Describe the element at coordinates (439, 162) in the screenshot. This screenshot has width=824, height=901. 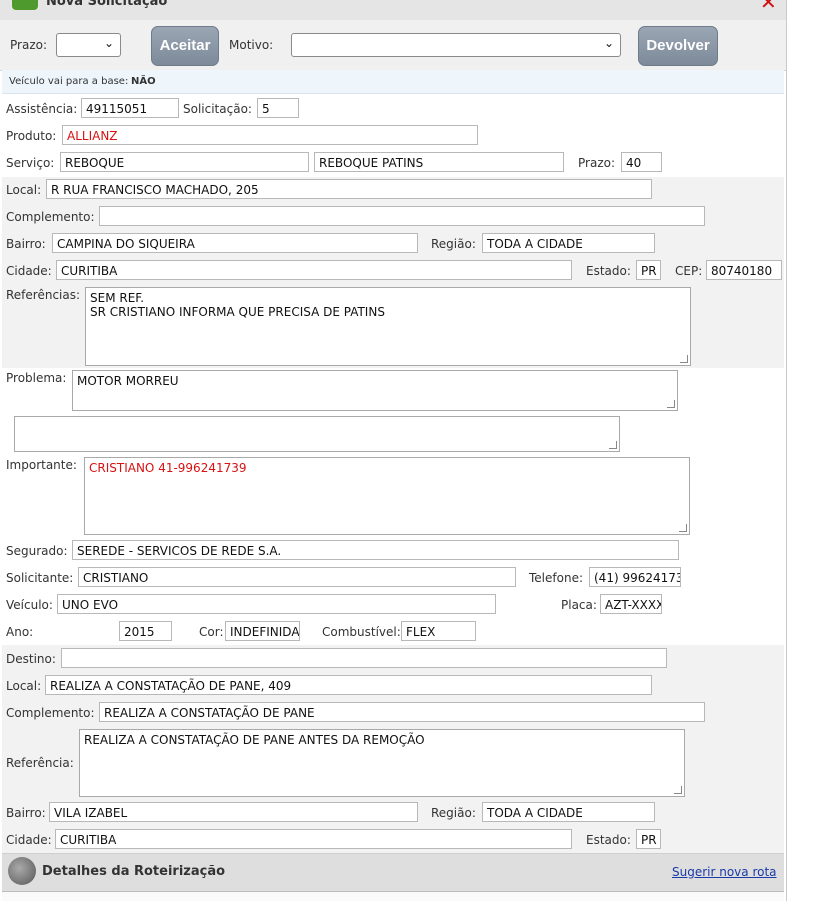
I see `servico-type-field: REBOQUE PATINS` at that location.